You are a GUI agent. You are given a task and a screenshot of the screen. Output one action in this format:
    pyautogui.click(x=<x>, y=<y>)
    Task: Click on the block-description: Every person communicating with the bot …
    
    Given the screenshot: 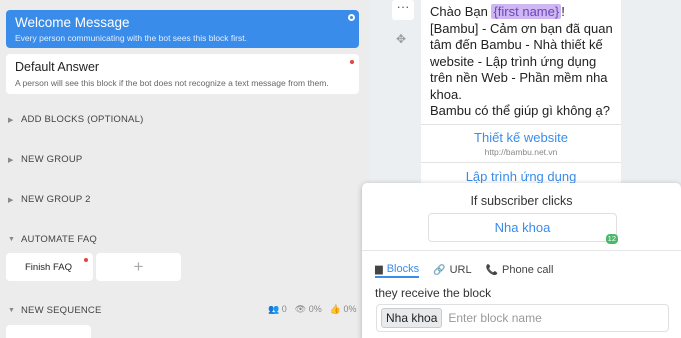 What is the action you would take?
    pyautogui.click(x=131, y=38)
    